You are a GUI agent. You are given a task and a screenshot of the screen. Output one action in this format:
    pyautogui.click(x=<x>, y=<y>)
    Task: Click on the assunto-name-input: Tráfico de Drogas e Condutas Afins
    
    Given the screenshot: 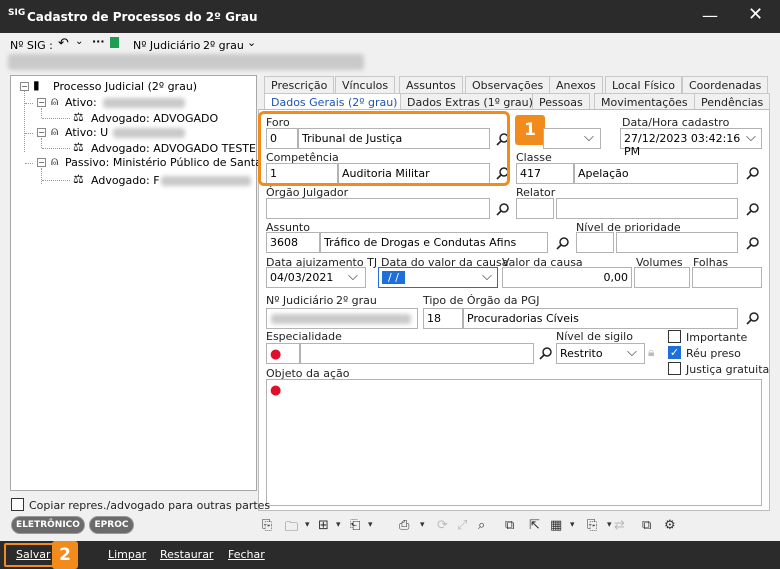 What is the action you would take?
    pyautogui.click(x=434, y=242)
    